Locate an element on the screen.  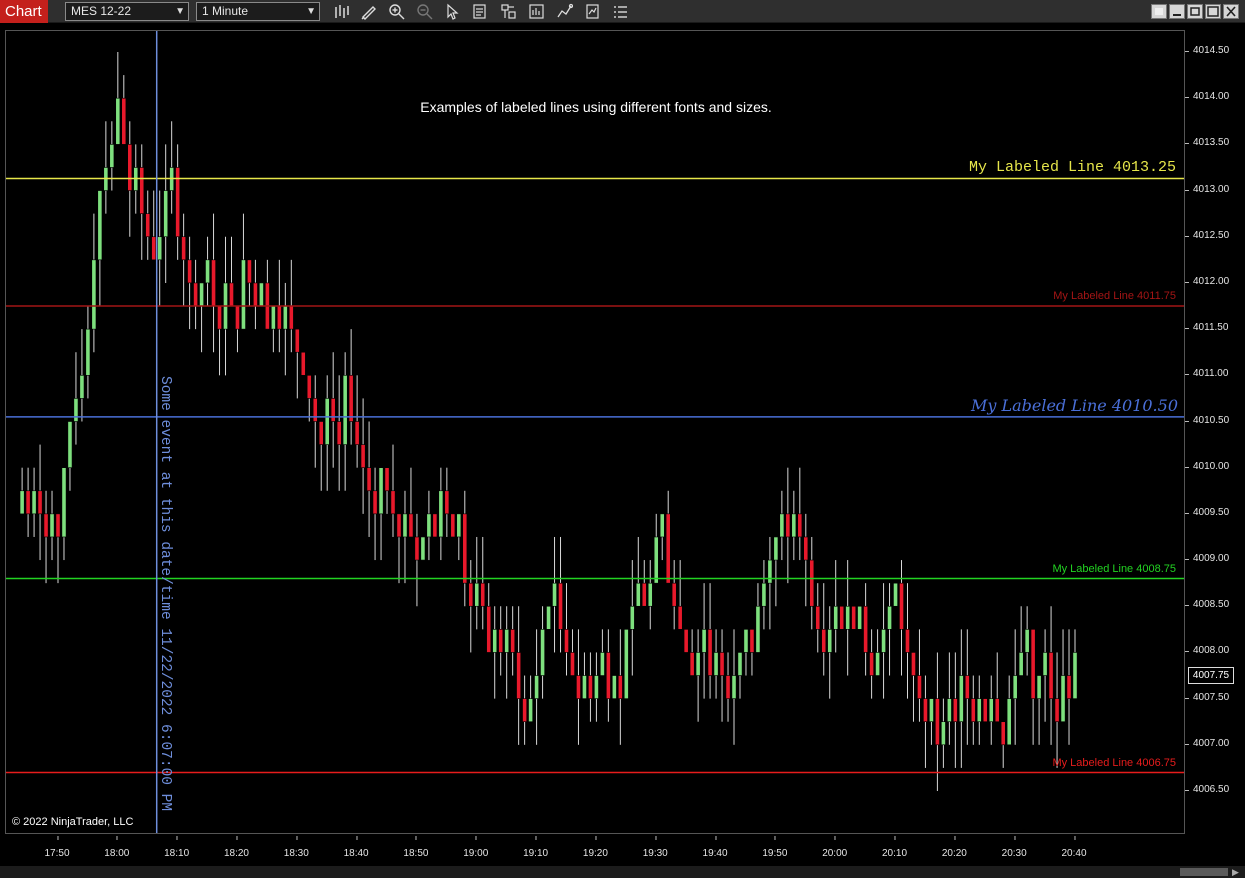
pointer-icon is located at coordinates (452, 11).